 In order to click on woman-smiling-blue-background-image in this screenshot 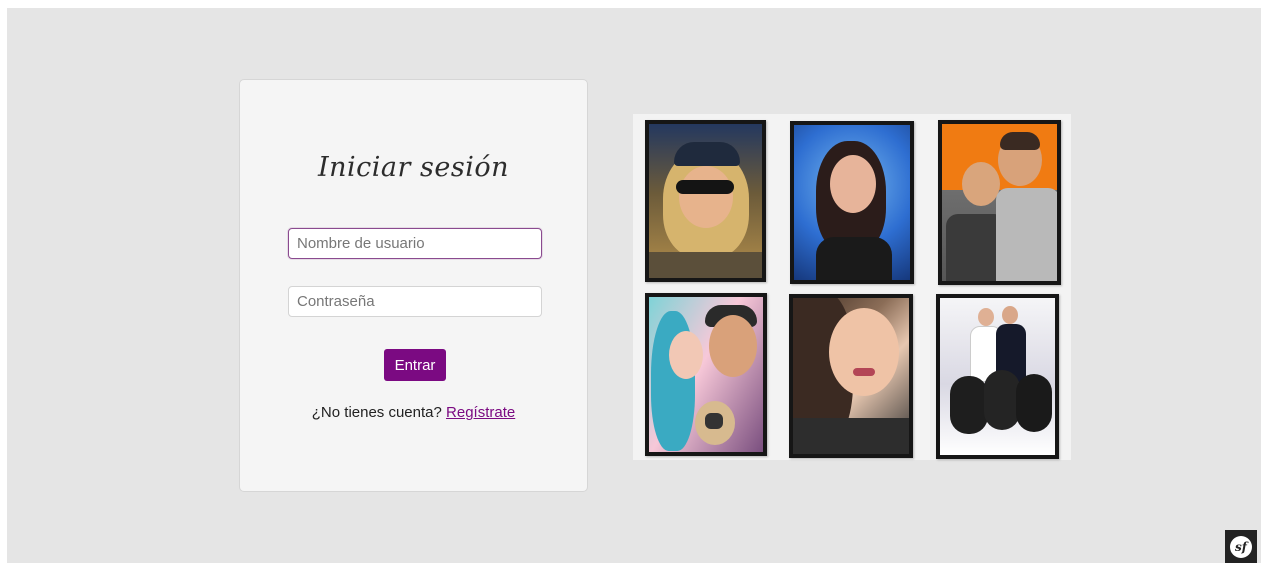, I will do `click(852, 202)`.